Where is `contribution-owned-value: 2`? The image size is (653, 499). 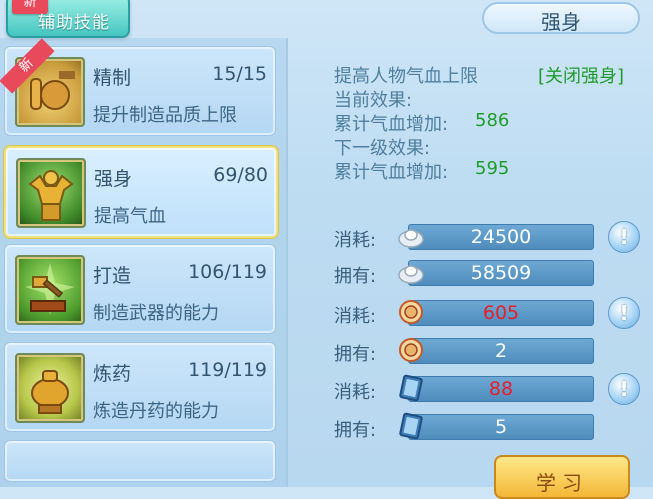 contribution-owned-value: 2 is located at coordinates (501, 351).